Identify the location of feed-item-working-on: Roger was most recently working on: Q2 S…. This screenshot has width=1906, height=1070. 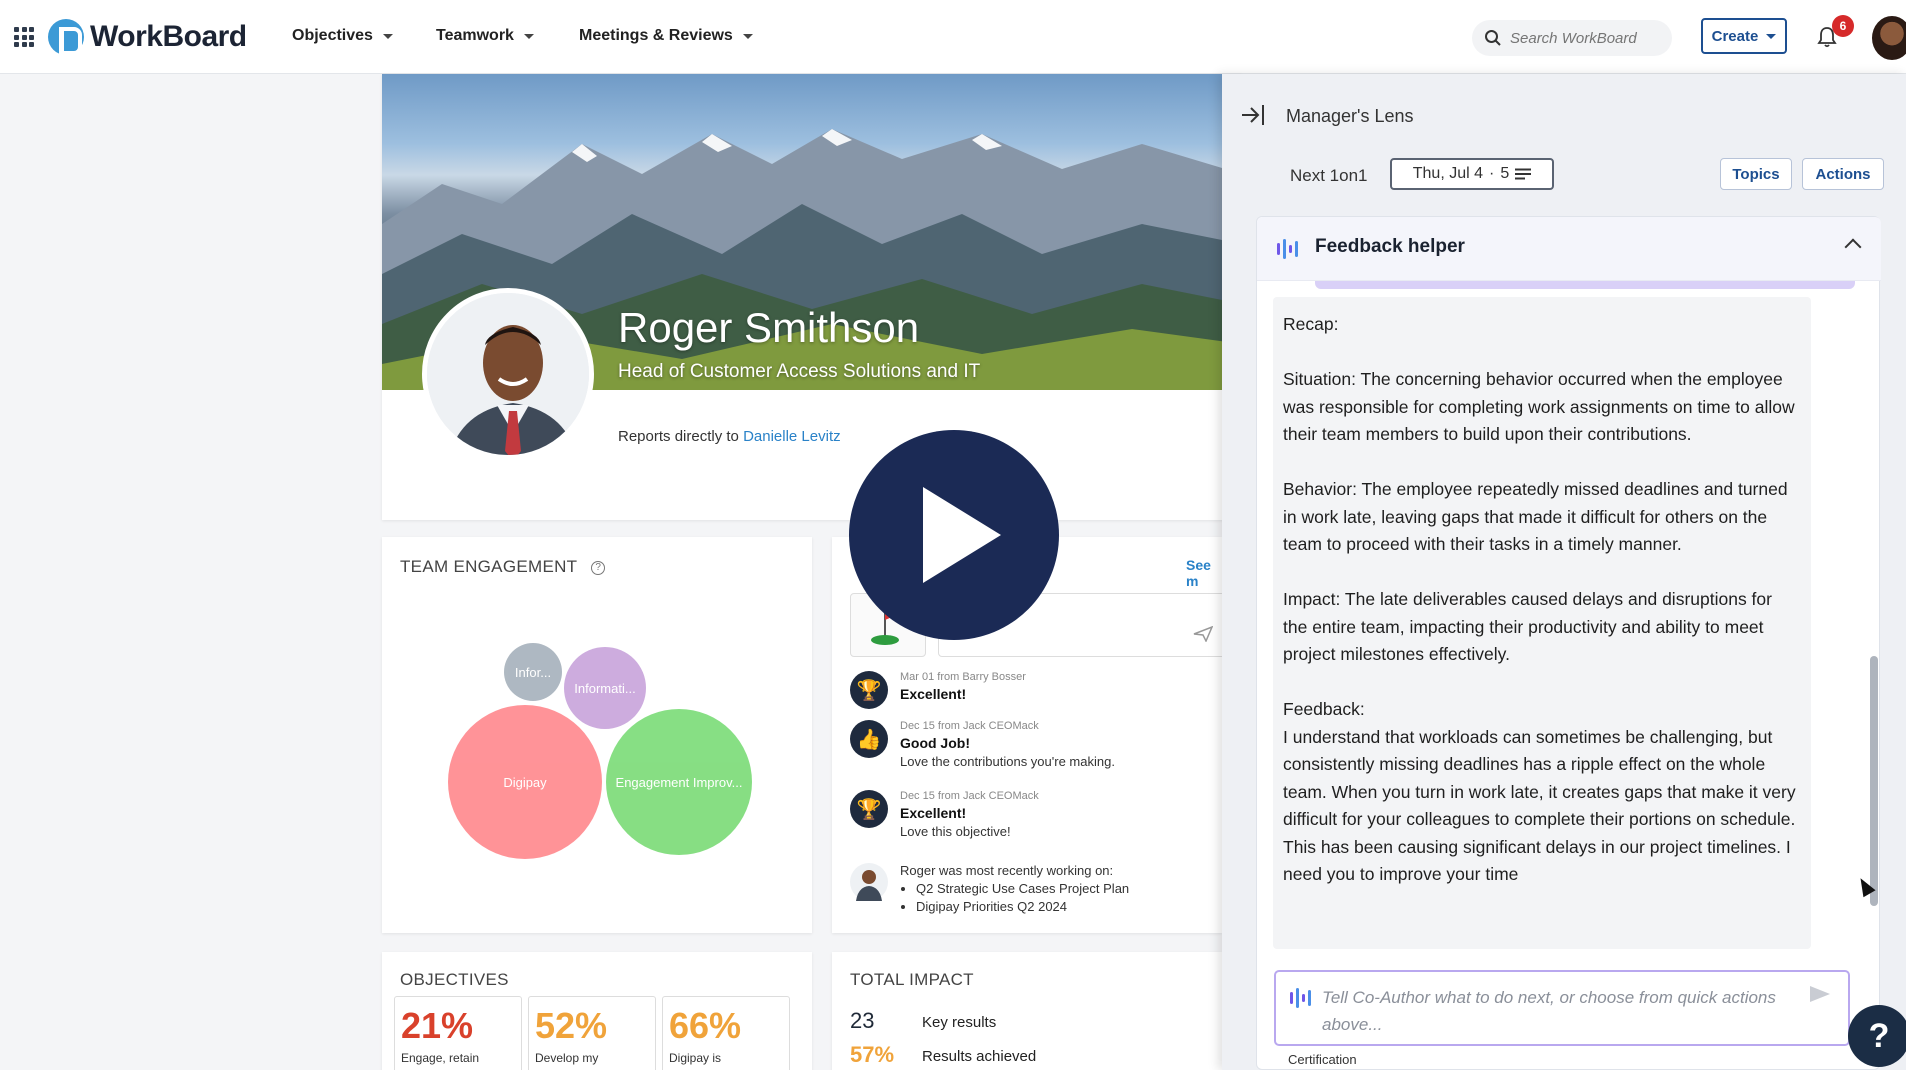
(989, 888).